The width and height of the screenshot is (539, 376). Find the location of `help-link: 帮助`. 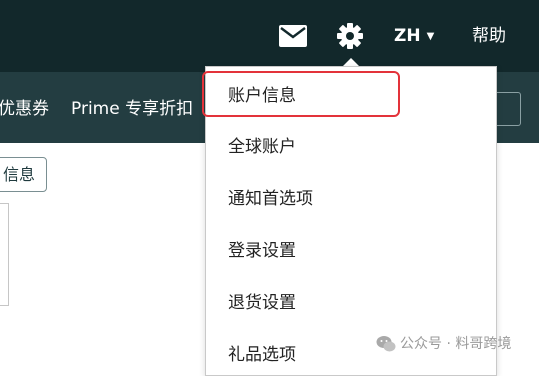

help-link: 帮助 is located at coordinates (489, 36).